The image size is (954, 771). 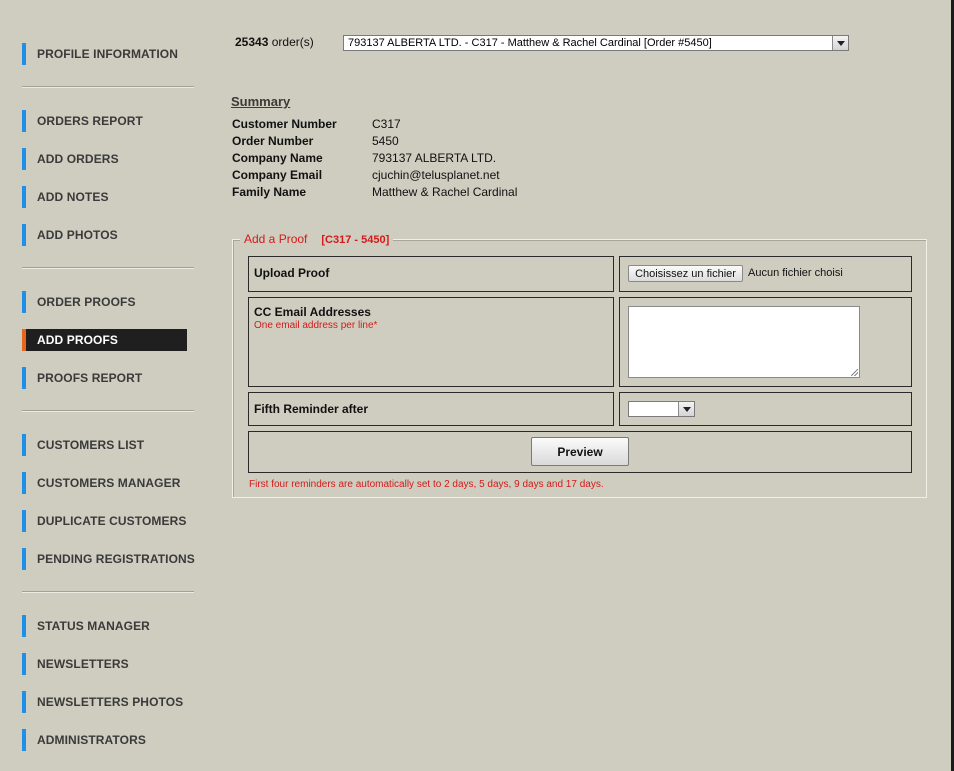 I want to click on sidebar-item-label: PENDING REGISTRATIONS, so click(x=116, y=559).